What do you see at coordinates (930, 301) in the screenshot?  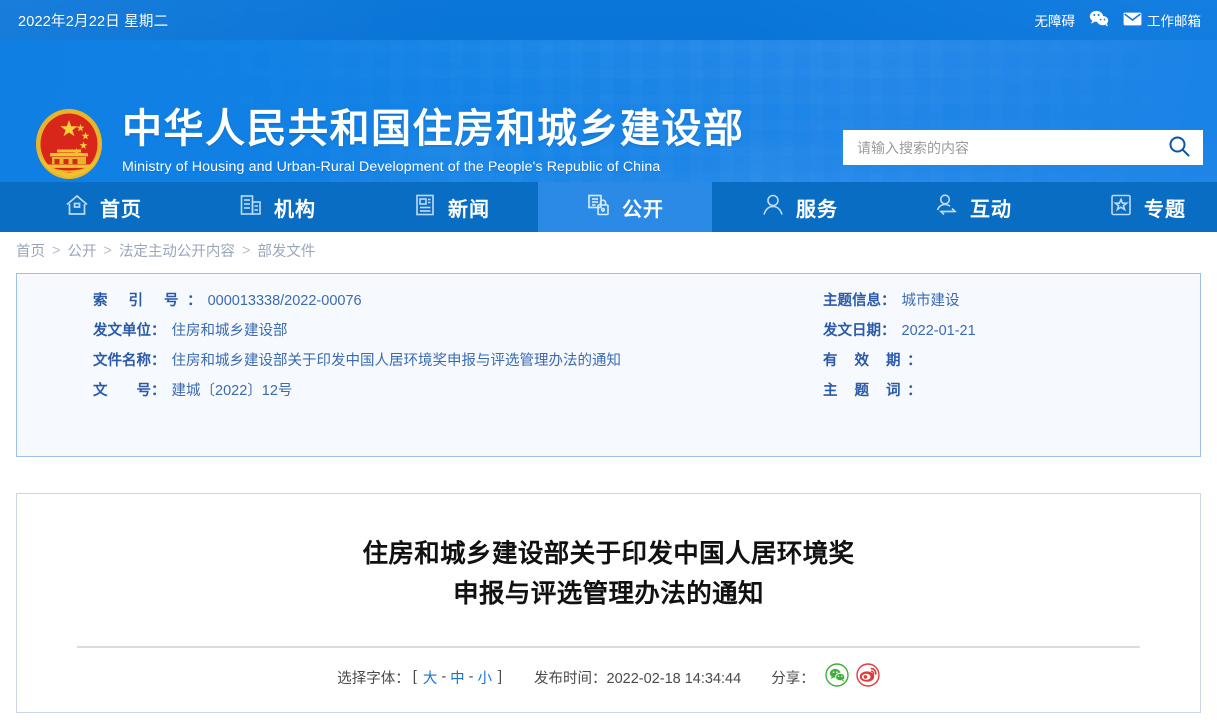 I see `metadata-value: 城市建设` at bounding box center [930, 301].